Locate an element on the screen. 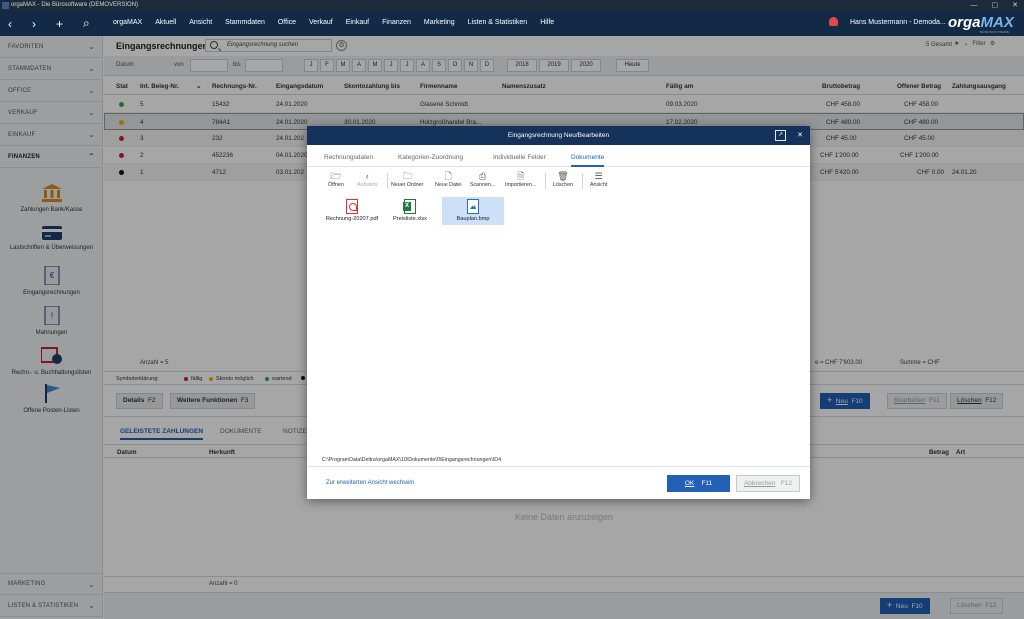  import-icon: 🗎 is located at coordinates (520, 176).